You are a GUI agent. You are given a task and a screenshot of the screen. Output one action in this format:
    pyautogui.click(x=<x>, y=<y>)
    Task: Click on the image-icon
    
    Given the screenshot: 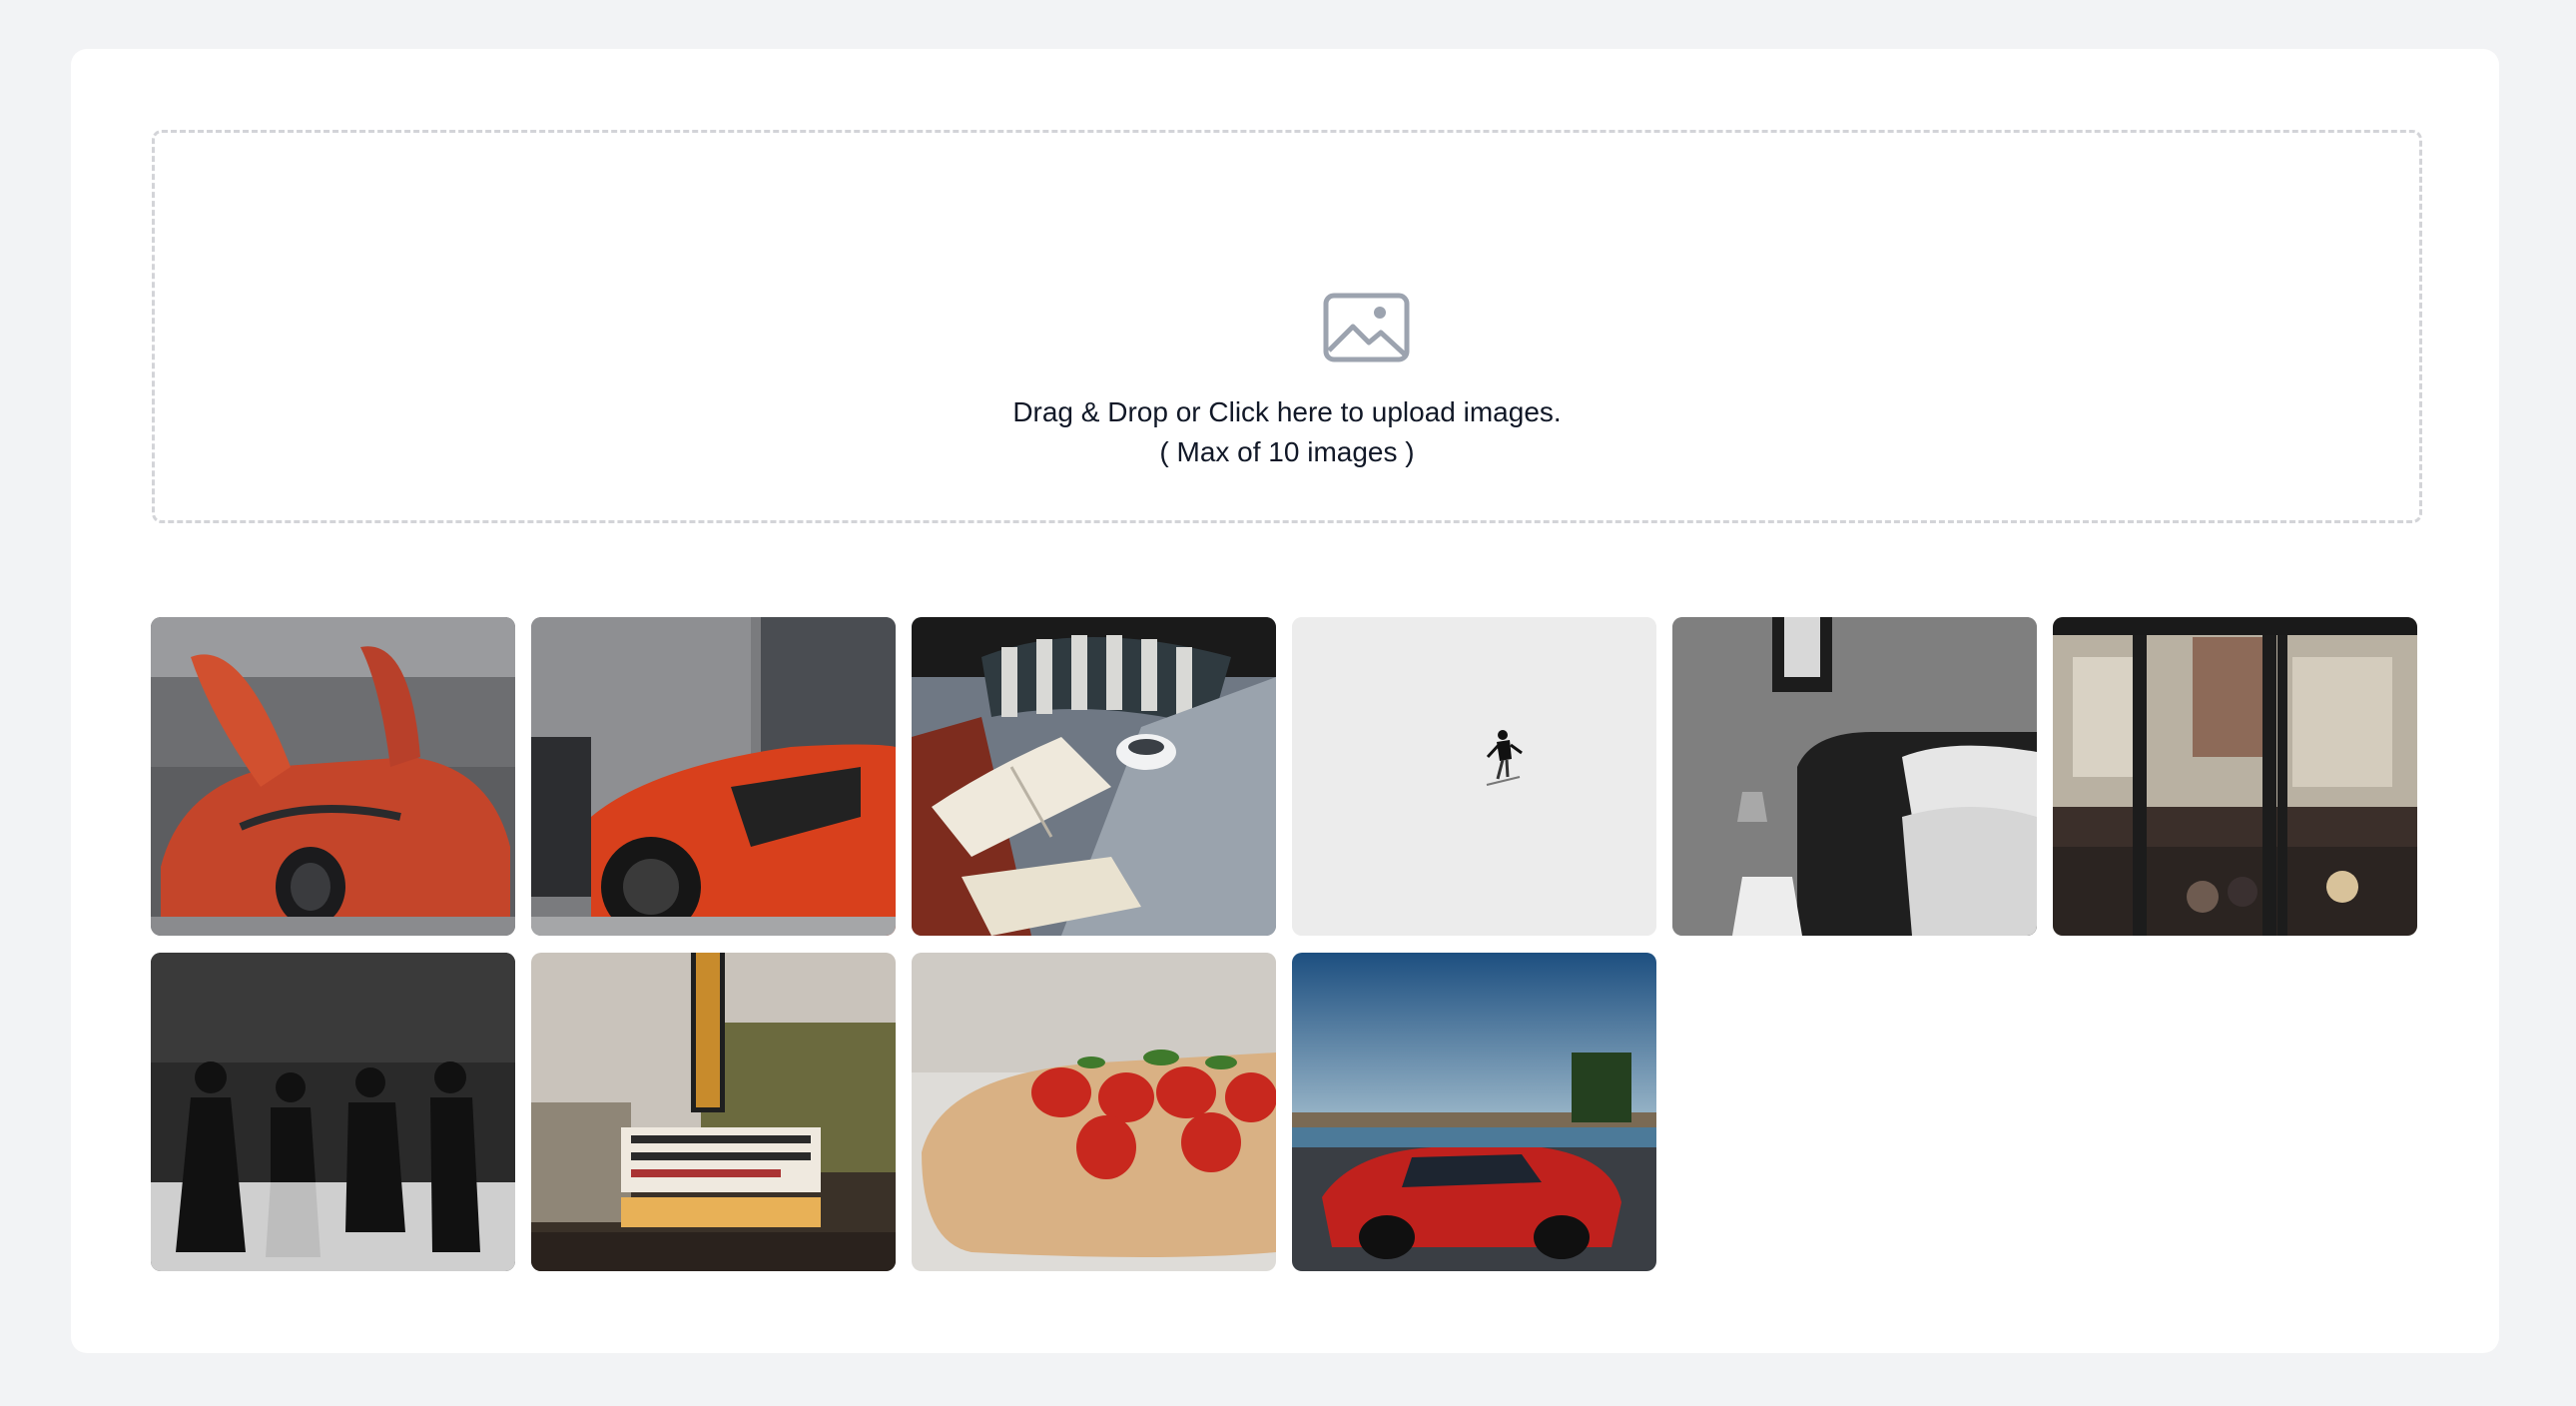 What is the action you would take?
    pyautogui.click(x=1366, y=327)
    